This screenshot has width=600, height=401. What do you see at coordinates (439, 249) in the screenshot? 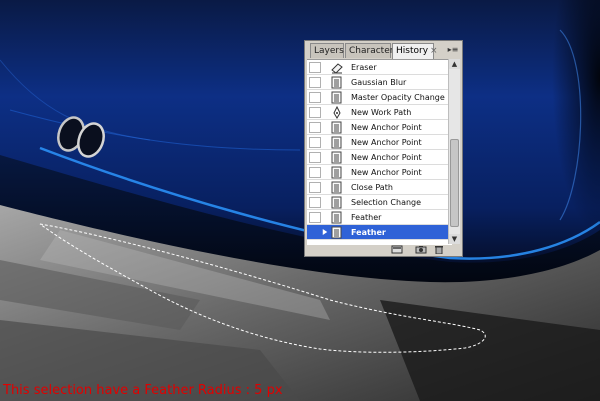
I see `trash-icon` at bounding box center [439, 249].